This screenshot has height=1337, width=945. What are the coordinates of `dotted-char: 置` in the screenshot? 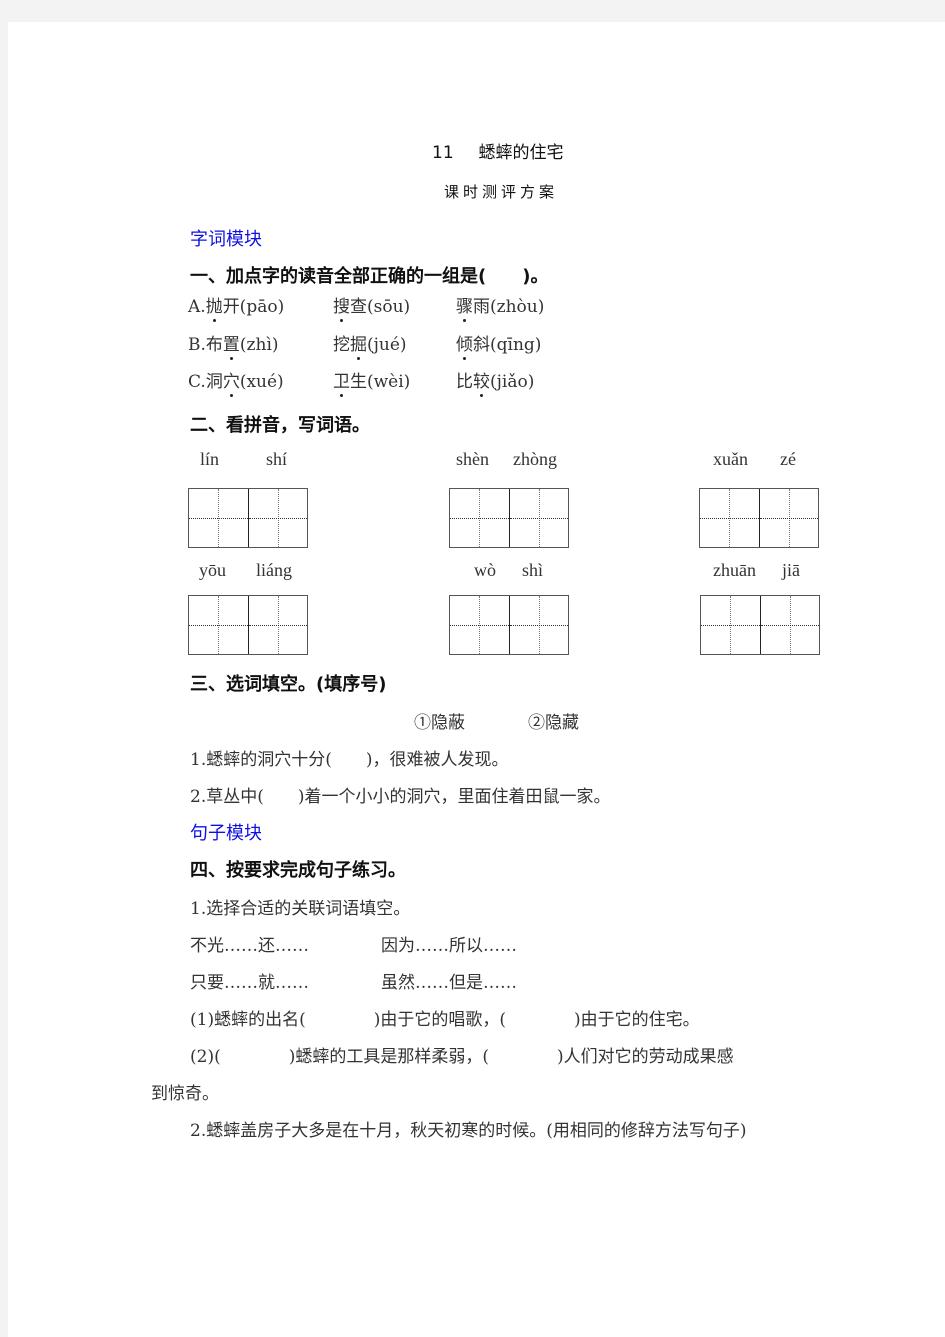 It's located at (231, 345).